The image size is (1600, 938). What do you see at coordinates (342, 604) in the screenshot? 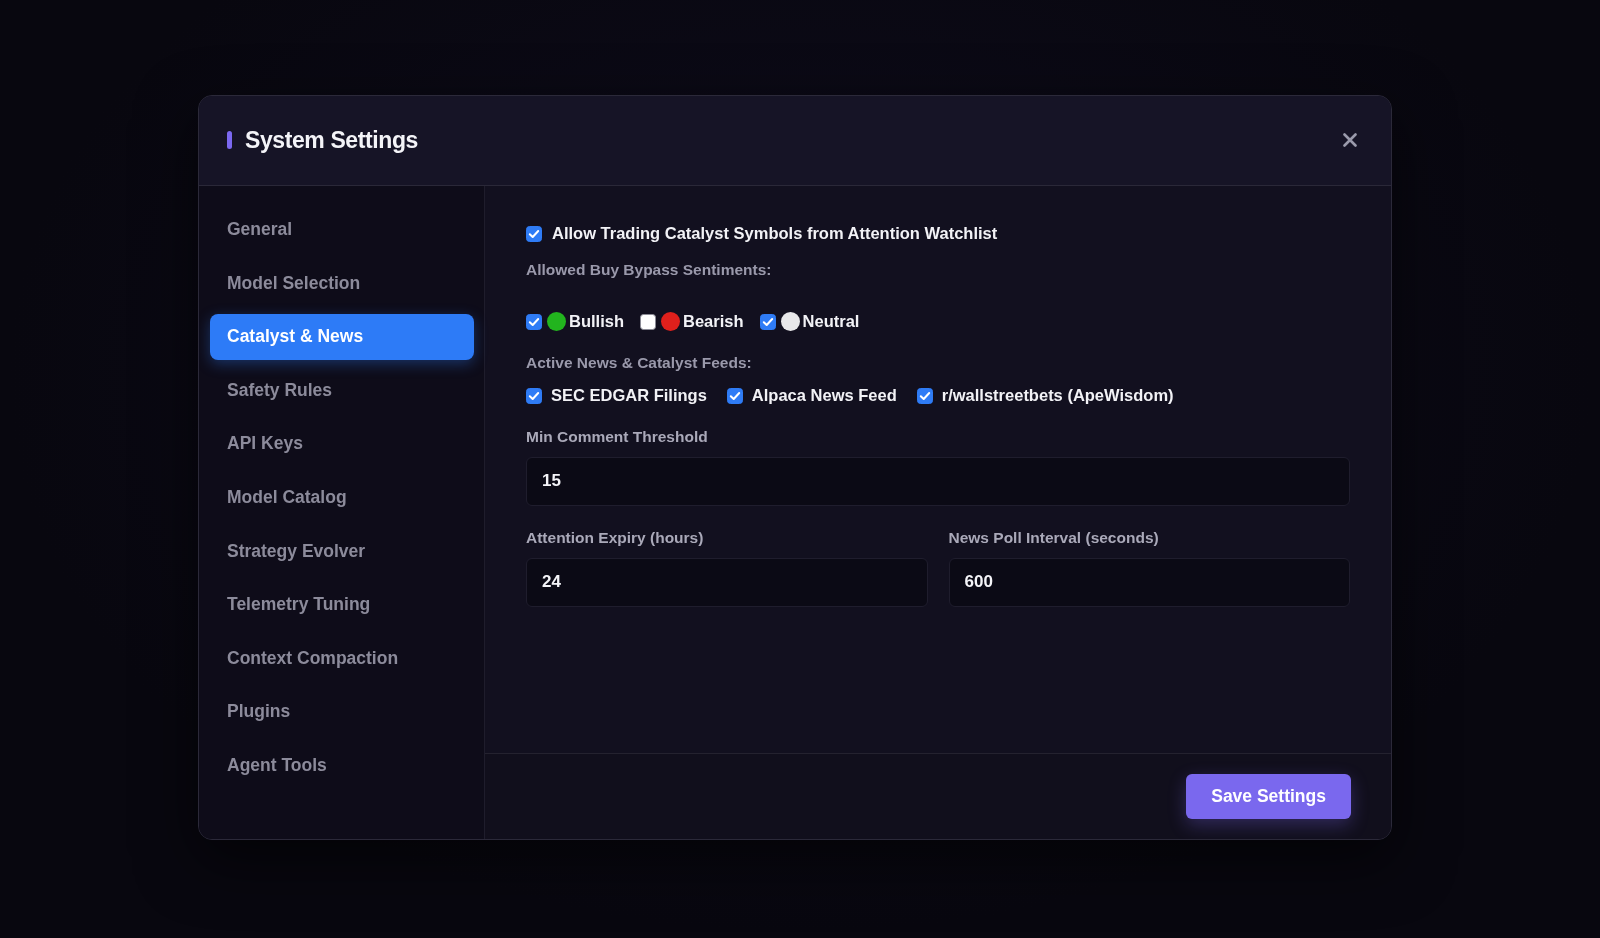
I see `sidebar-item: Telemetry Tuning` at bounding box center [342, 604].